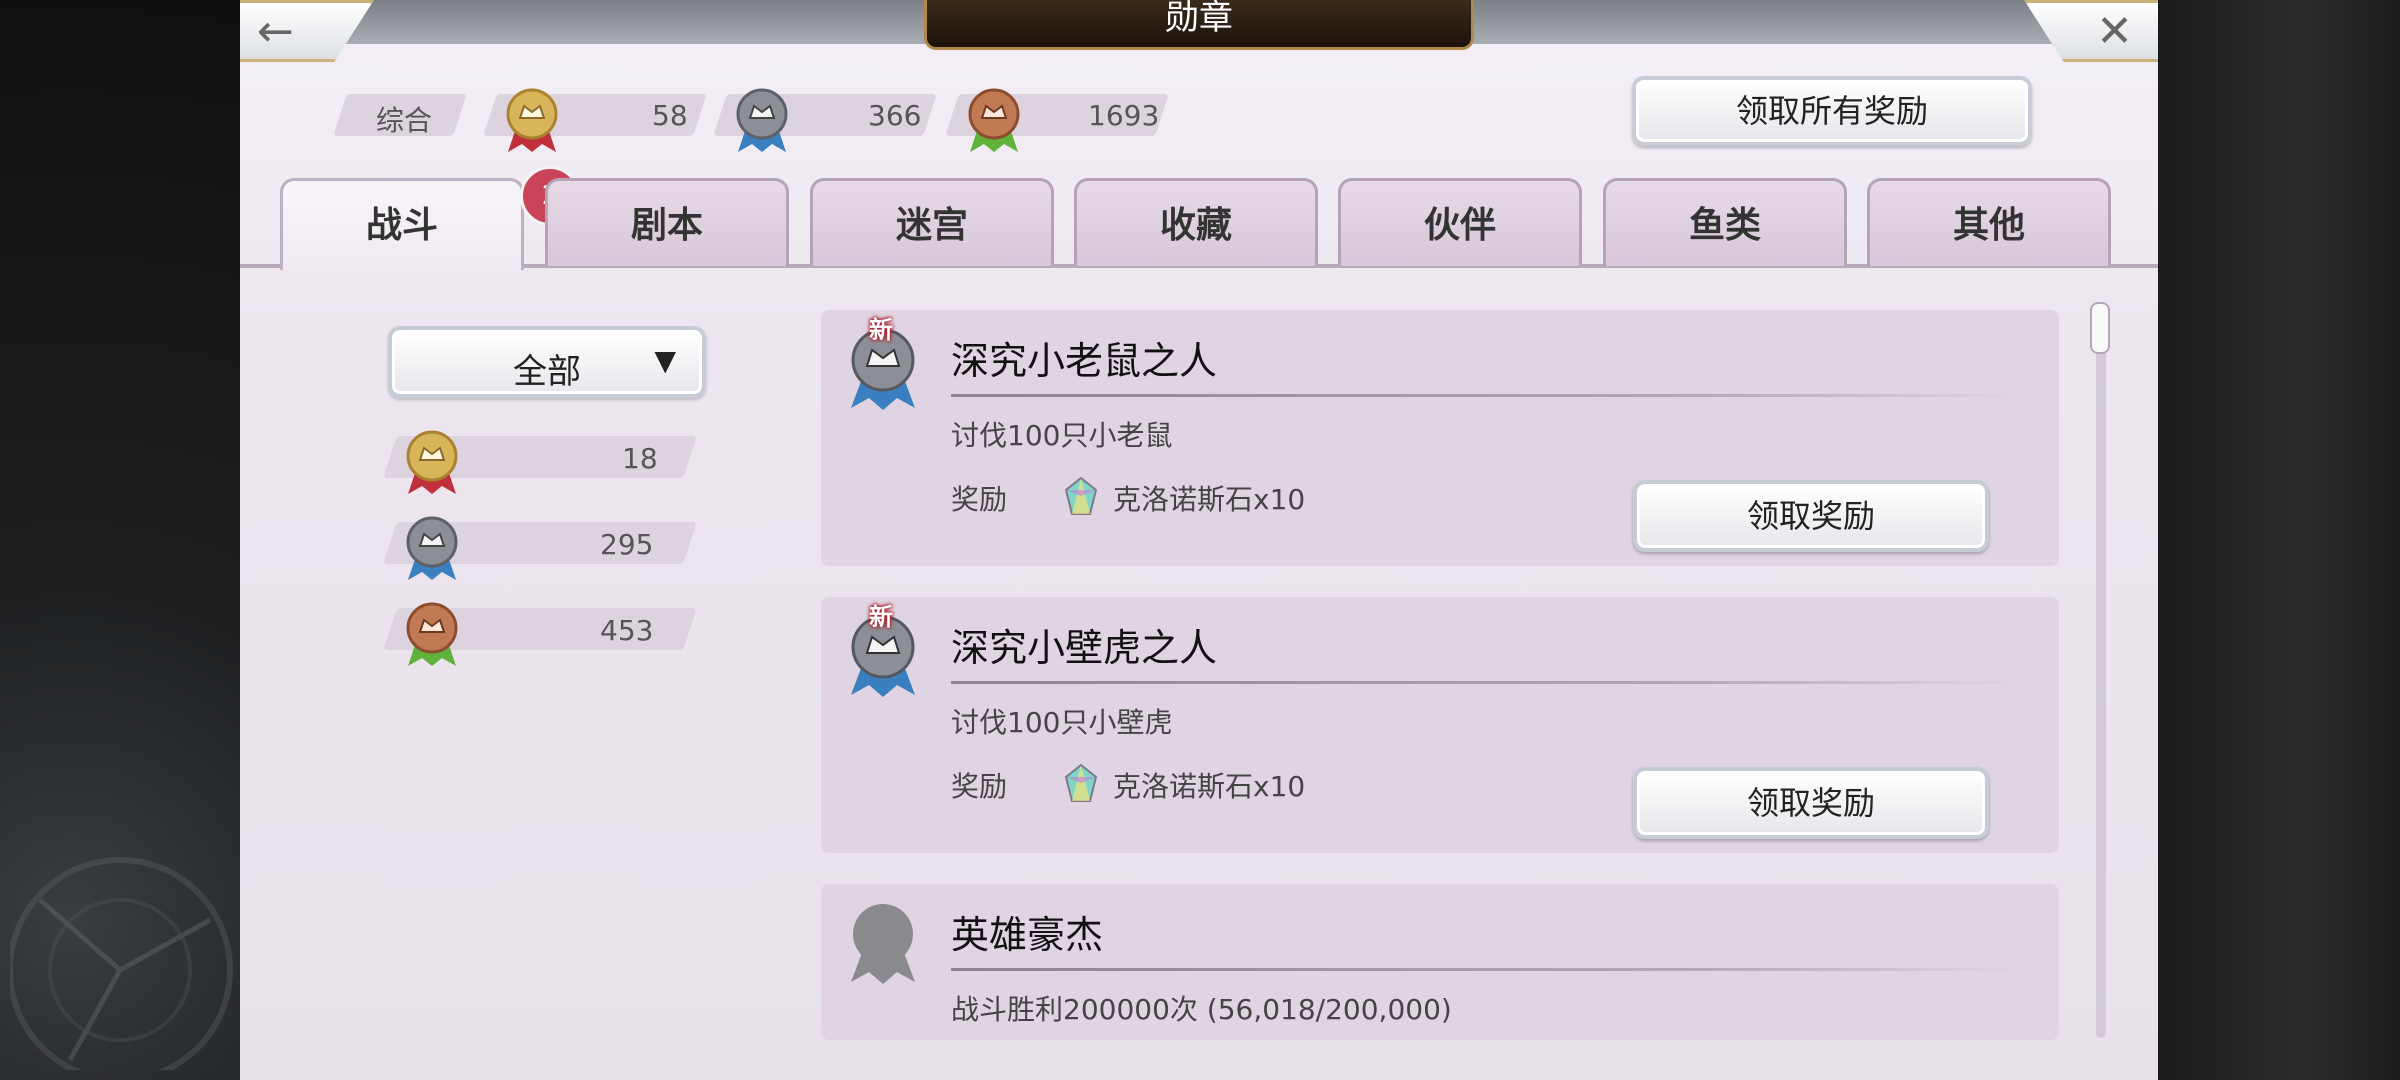  What do you see at coordinates (307, 31) in the screenshot?
I see `back-button: ←` at bounding box center [307, 31].